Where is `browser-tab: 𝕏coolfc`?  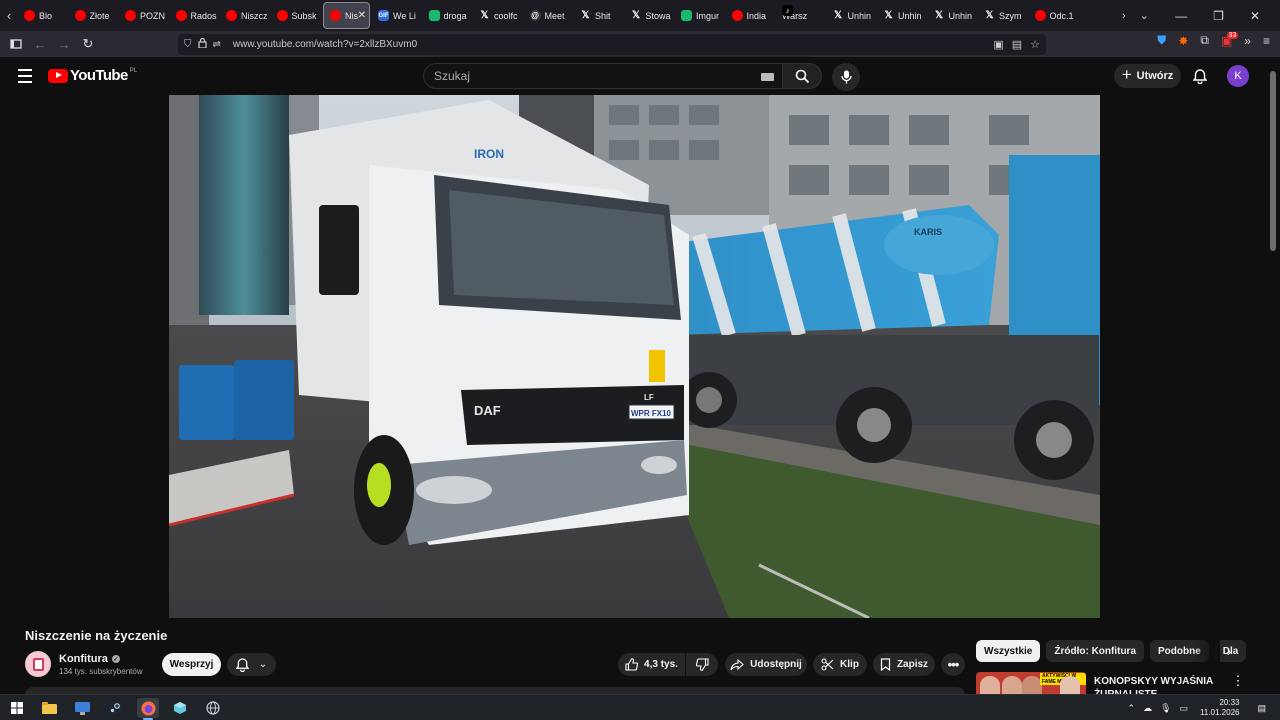
browser-tab: 𝕏coolfc is located at coordinates (498, 15).